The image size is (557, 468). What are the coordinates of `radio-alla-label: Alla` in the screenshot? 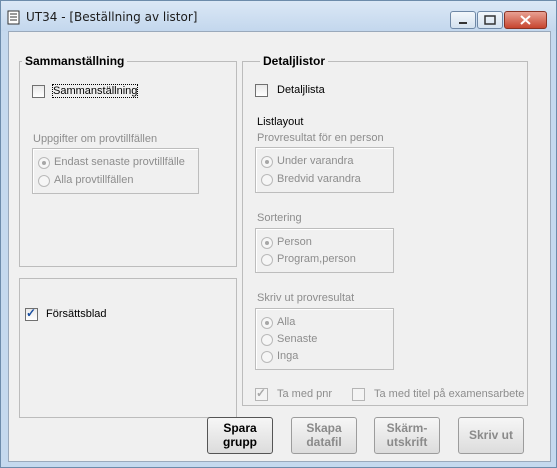 It's located at (286, 322).